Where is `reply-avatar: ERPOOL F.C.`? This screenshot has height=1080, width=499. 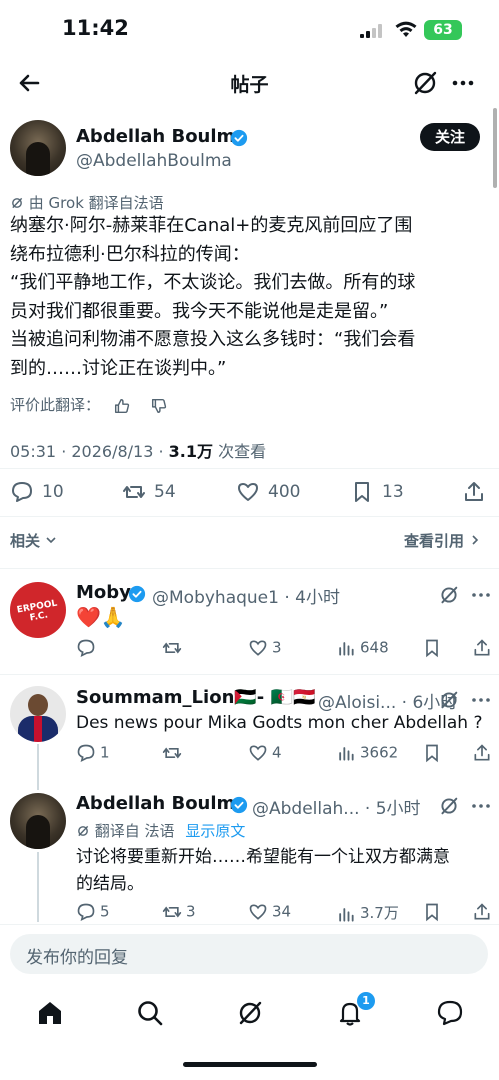 reply-avatar: ERPOOL F.C. is located at coordinates (38, 610).